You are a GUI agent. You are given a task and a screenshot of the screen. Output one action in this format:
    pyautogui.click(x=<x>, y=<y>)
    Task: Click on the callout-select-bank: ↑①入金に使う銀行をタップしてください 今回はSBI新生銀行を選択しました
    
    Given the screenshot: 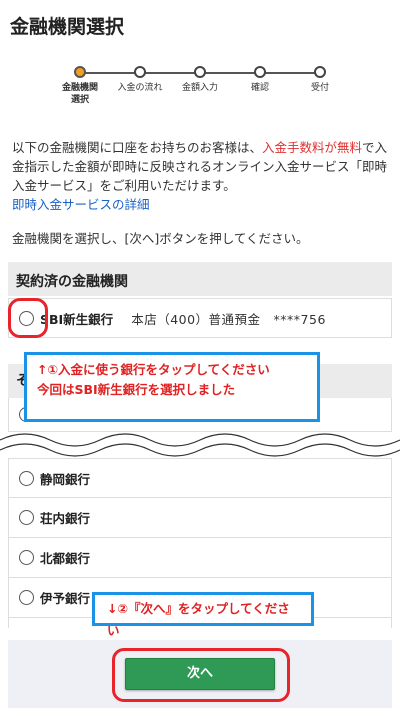 What is the action you would take?
    pyautogui.click(x=172, y=387)
    